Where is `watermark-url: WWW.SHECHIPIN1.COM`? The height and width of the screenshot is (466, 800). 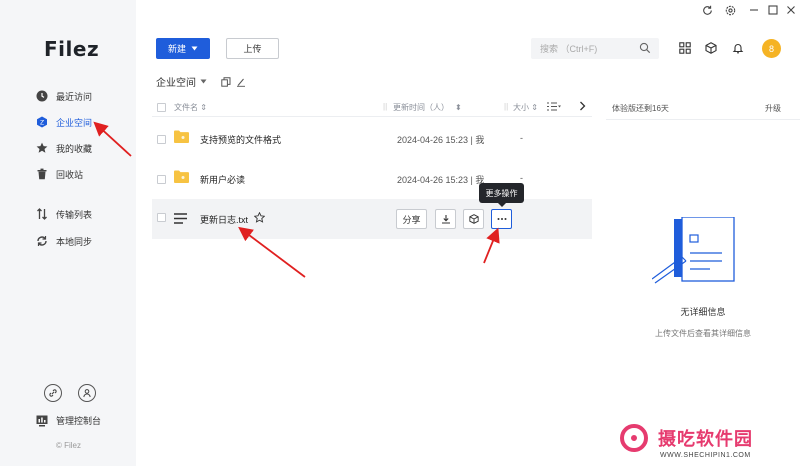
watermark-url: WWW.SHECHIPIN1.COM is located at coordinates (705, 455).